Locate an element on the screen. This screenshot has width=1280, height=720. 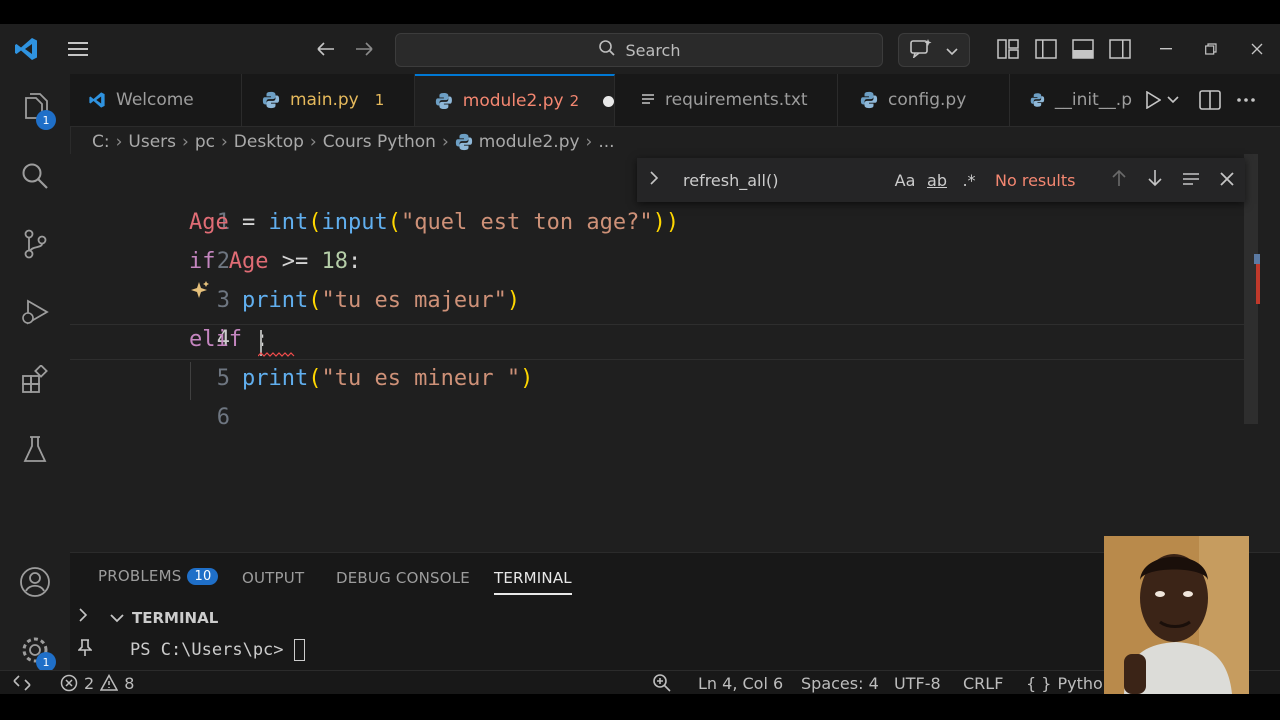
extensions-icon is located at coordinates (35, 380).